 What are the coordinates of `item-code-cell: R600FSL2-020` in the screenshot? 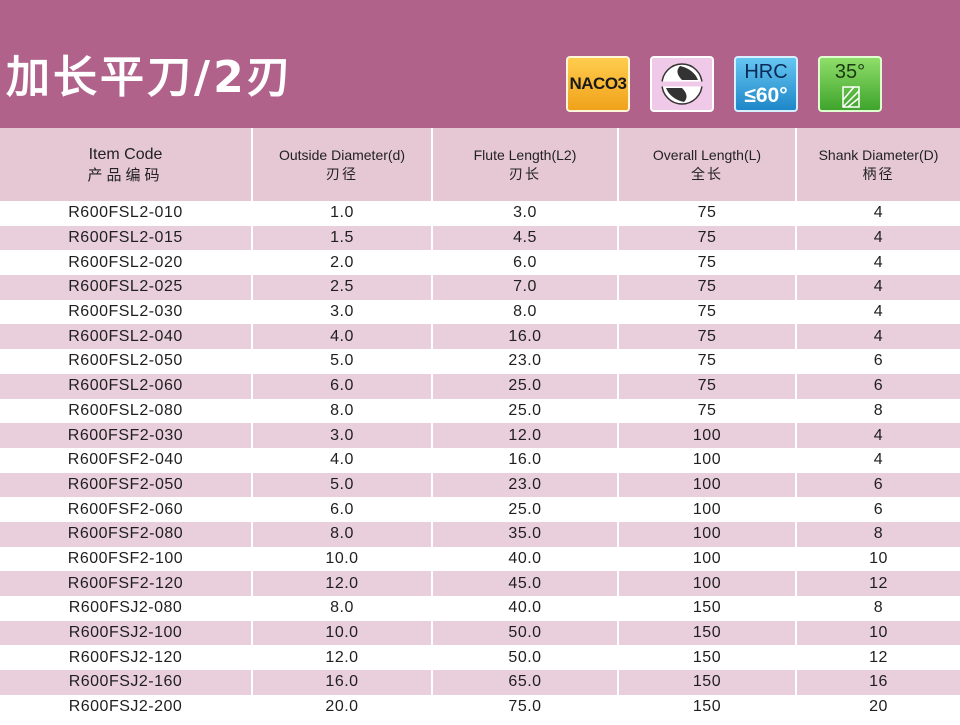 It's located at (126, 263).